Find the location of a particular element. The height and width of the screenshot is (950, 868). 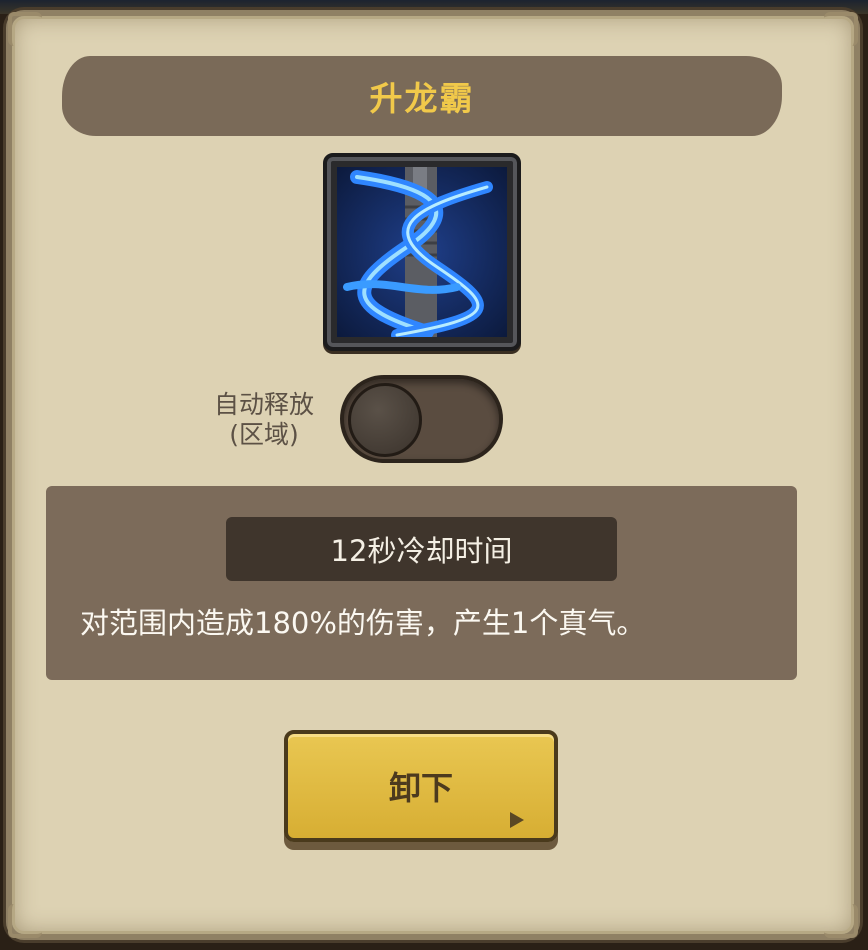

lightning-sword-icon is located at coordinates (422, 252).